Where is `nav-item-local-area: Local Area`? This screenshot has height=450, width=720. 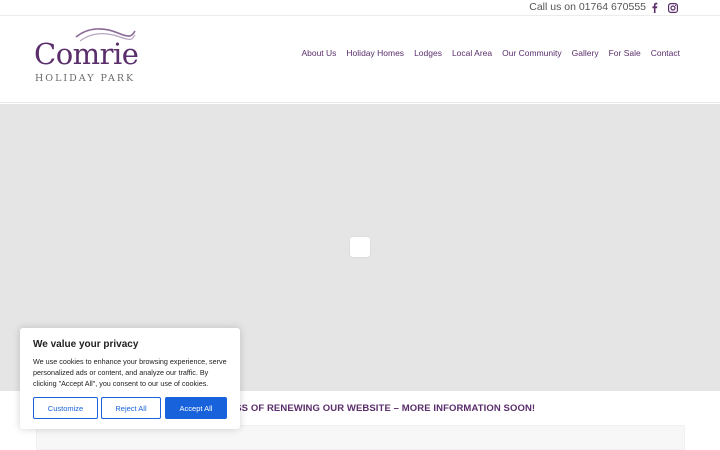
nav-item-local-area: Local Area is located at coordinates (472, 53).